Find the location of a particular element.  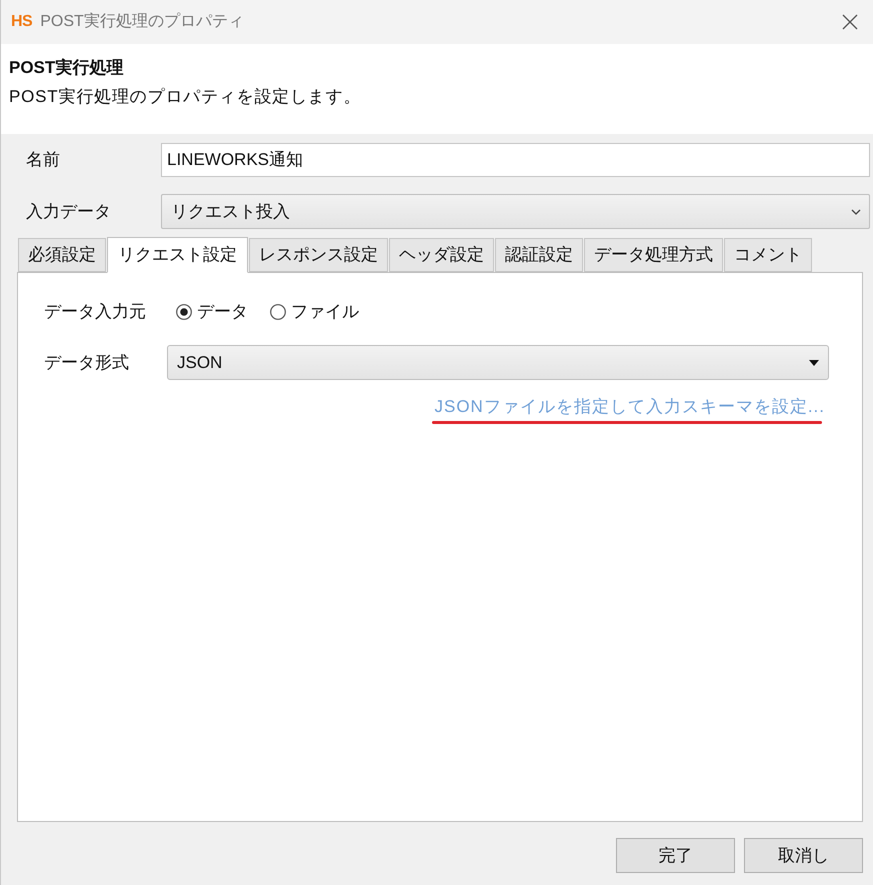

tab: 認証設定 is located at coordinates (539, 255).